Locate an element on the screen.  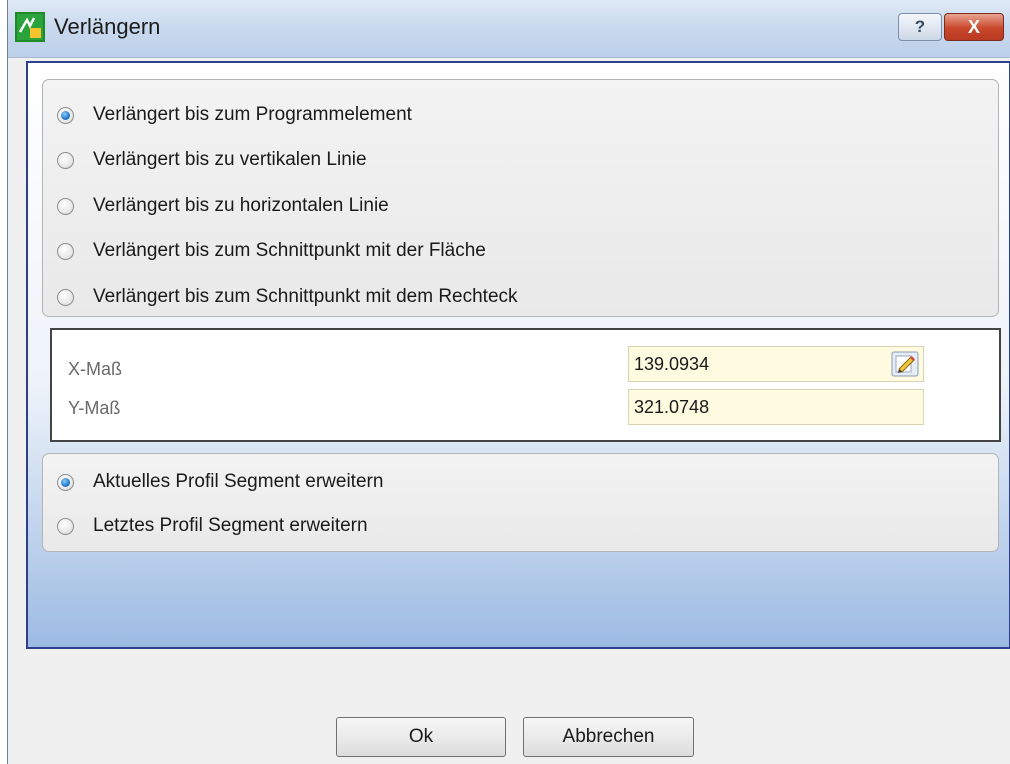
radio-option-vertical-line: Verlängert bis zu vertikalen Linie is located at coordinates (212, 160).